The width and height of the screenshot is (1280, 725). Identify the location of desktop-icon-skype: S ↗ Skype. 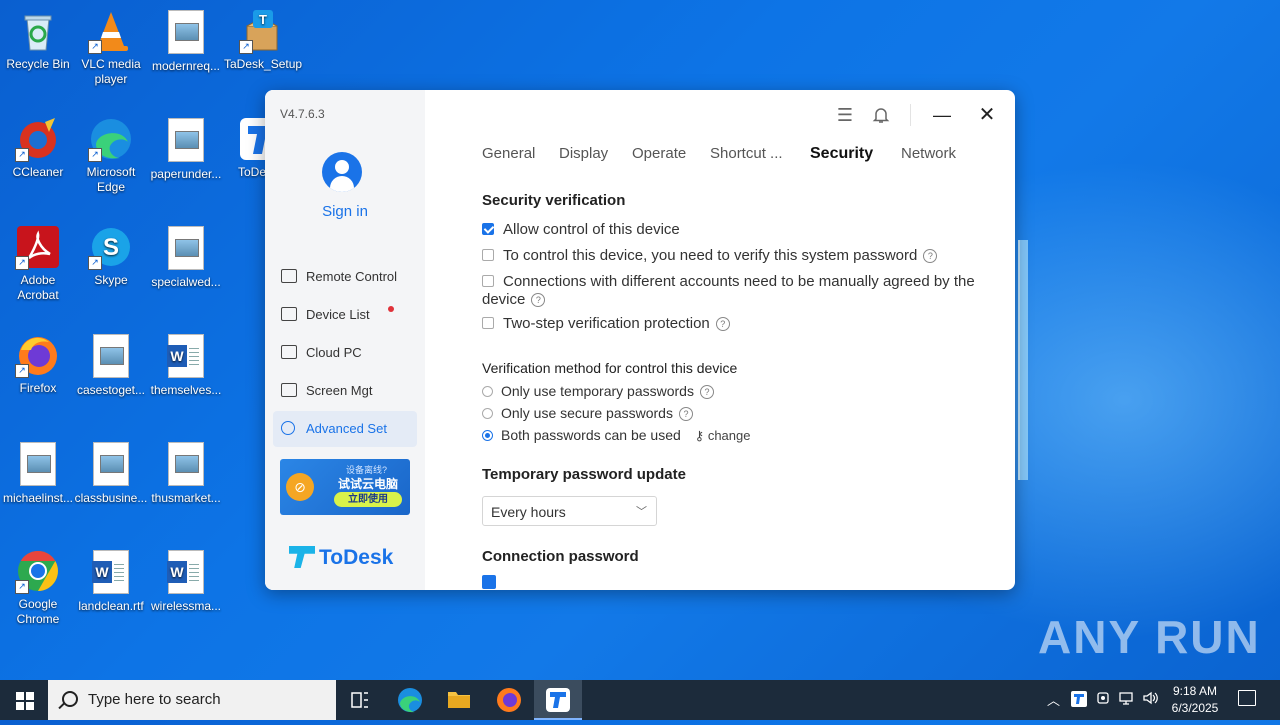
(111, 256).